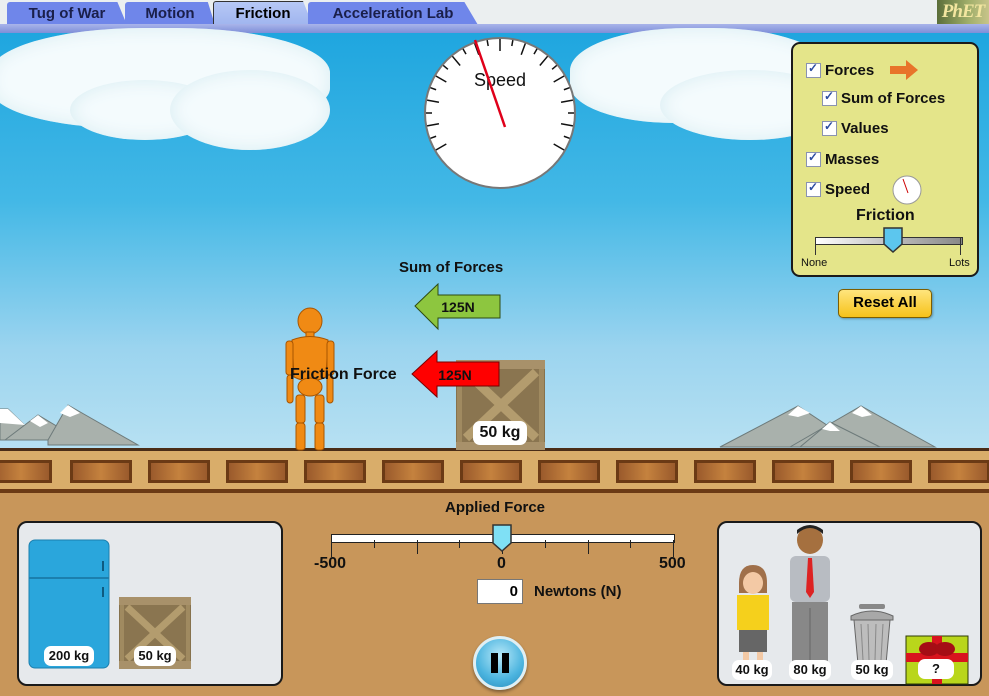 This screenshot has height=696, width=989. Describe the element at coordinates (501, 563) in the screenshot. I see `applied-force-mid-label: 0` at that location.